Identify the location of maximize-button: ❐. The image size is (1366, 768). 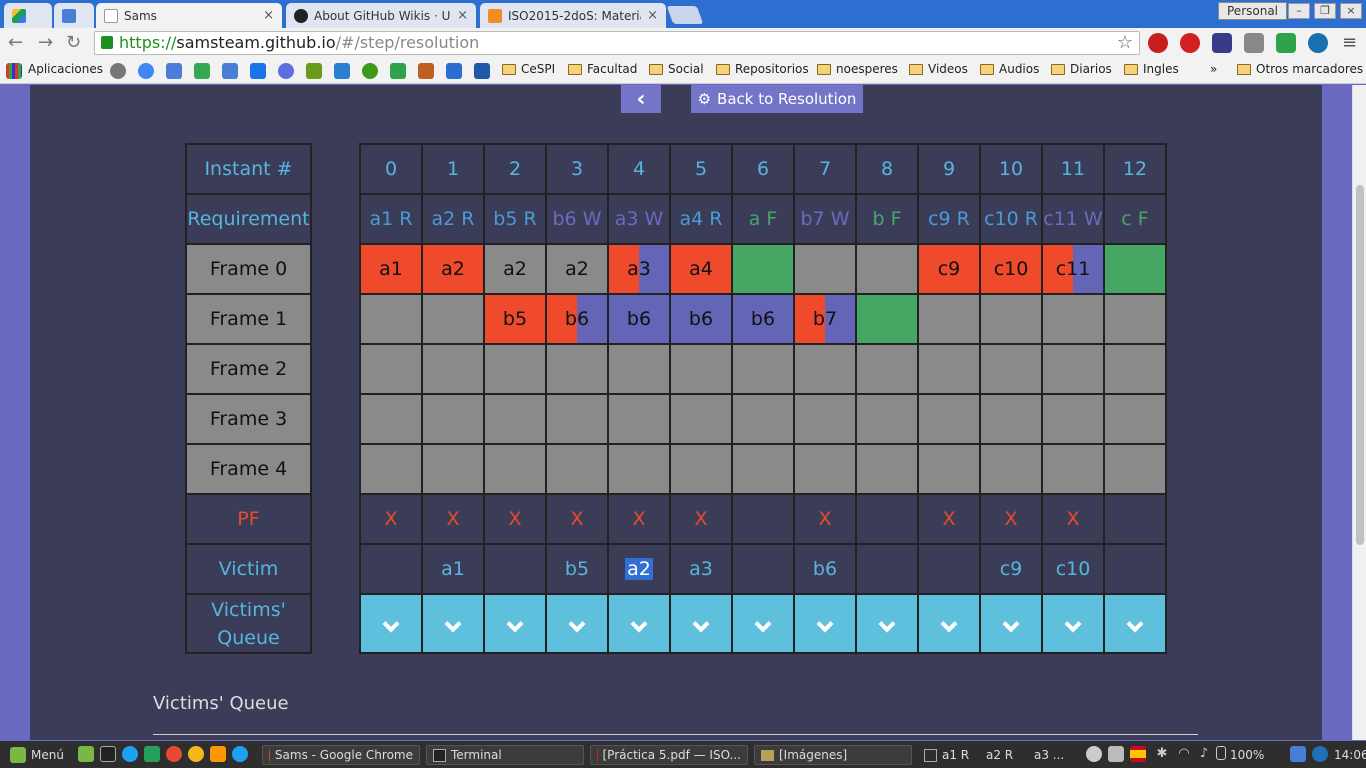
(1325, 11).